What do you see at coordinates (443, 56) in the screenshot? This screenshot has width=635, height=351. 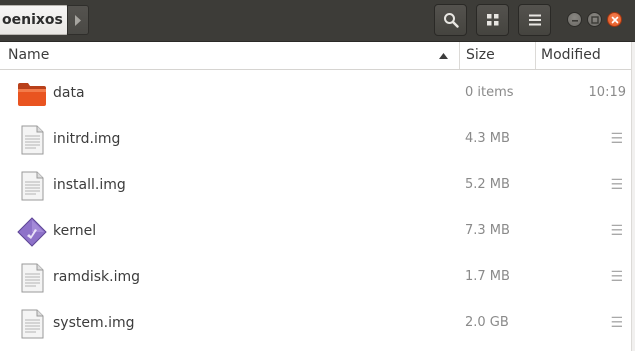 I see `sort-ascending-icon` at bounding box center [443, 56].